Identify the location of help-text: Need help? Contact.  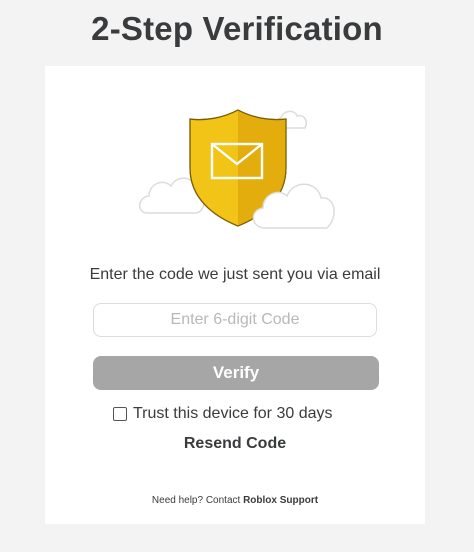
(197, 500).